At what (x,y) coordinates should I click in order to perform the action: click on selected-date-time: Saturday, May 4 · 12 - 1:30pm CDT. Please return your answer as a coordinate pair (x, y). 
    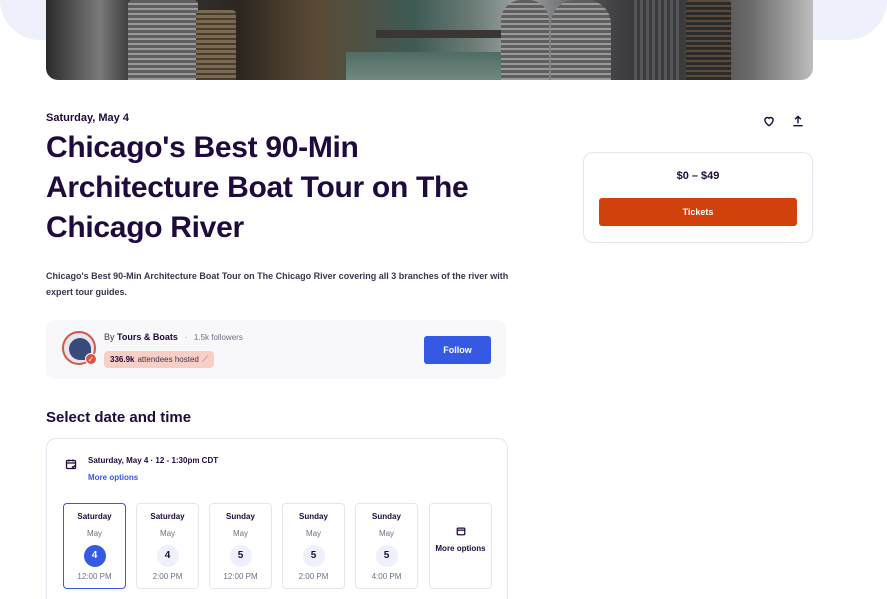
    Looking at the image, I should click on (153, 460).